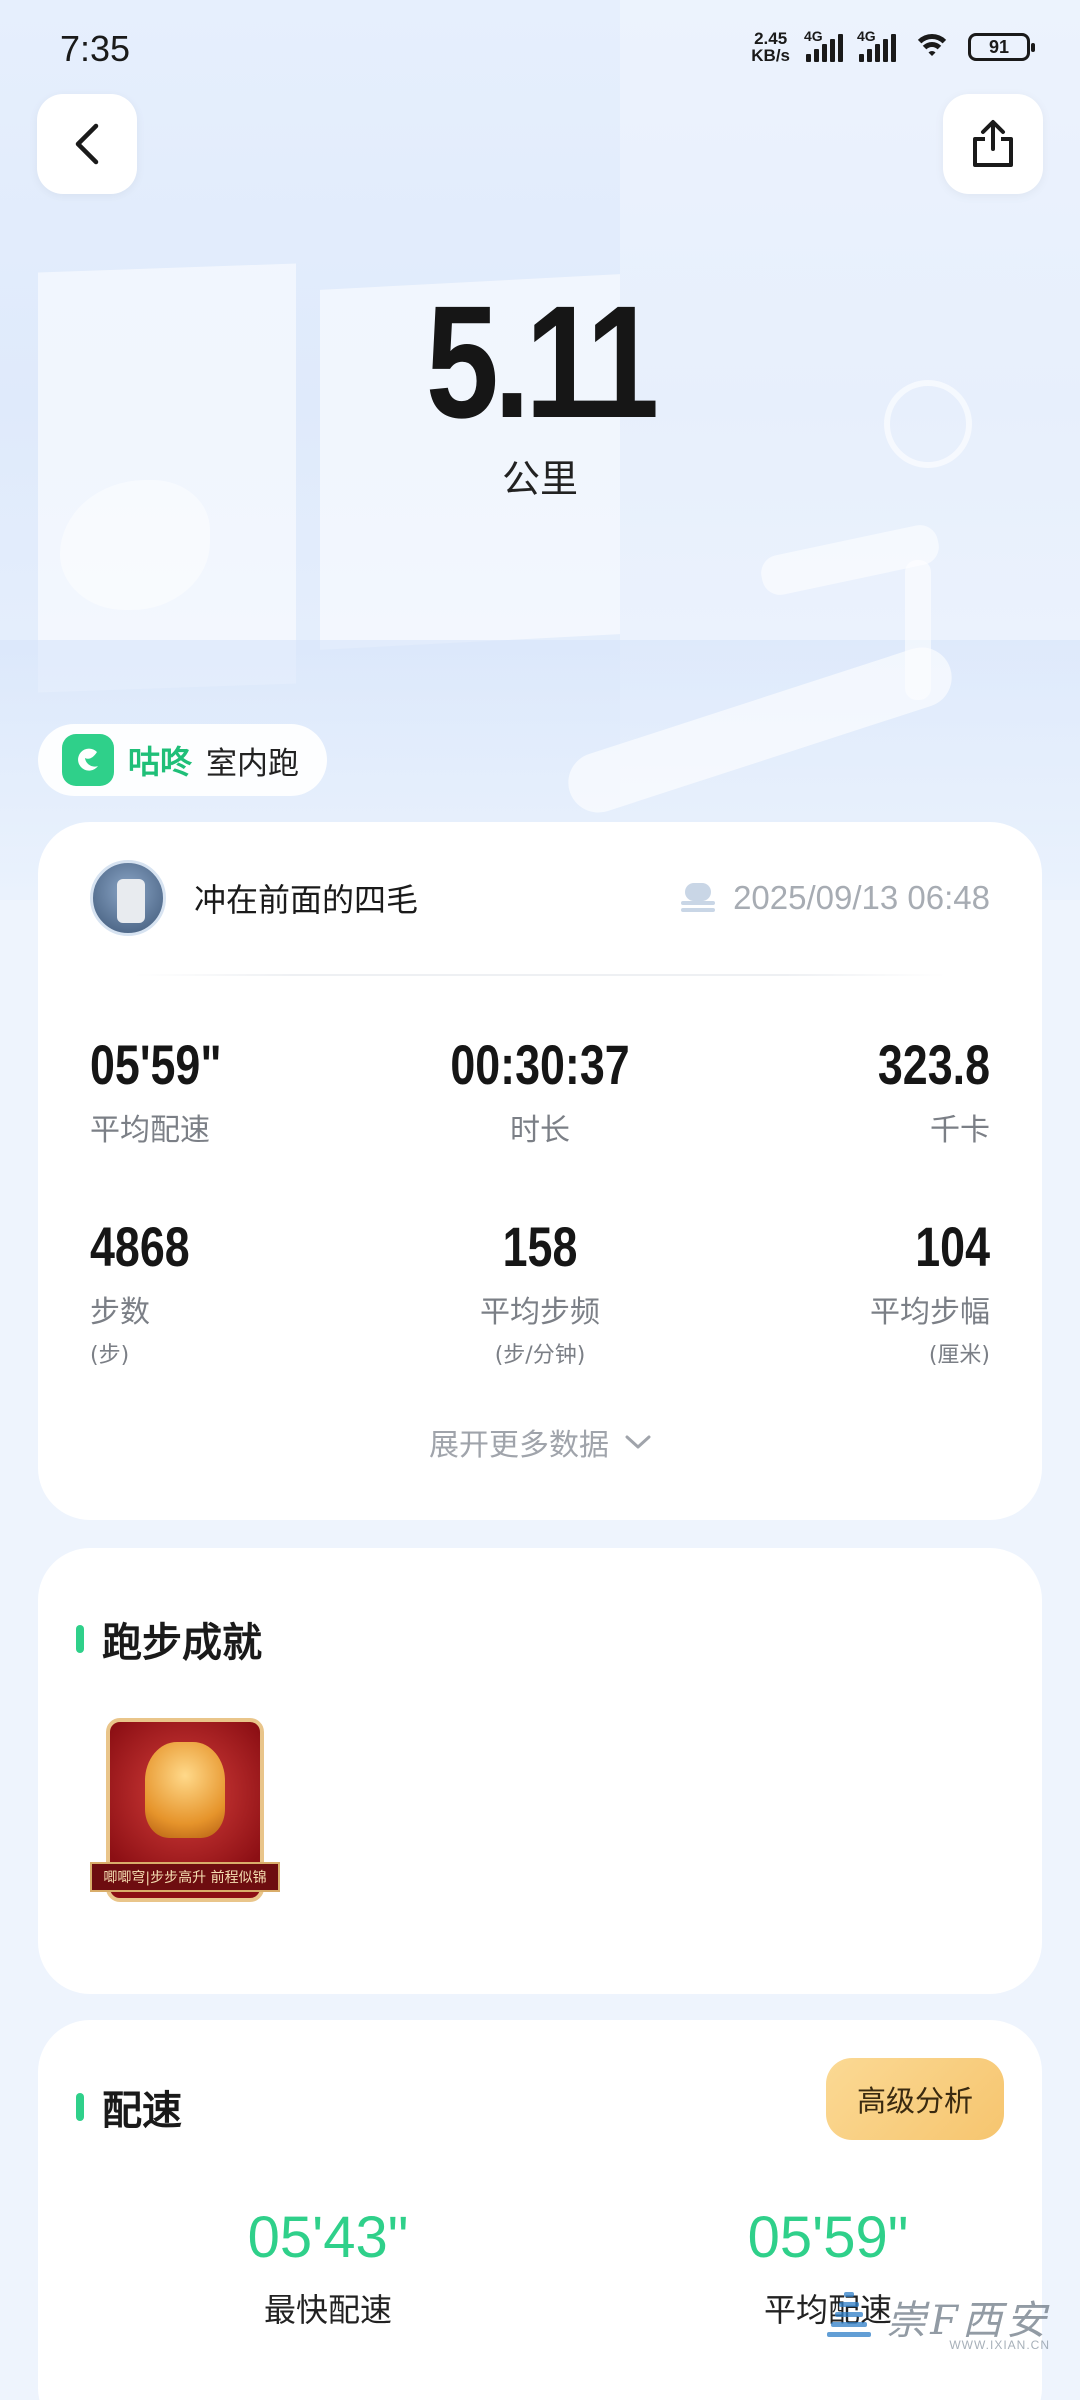  I want to click on stat-stride: 104 平均步幅 (厘米), so click(930, 1291).